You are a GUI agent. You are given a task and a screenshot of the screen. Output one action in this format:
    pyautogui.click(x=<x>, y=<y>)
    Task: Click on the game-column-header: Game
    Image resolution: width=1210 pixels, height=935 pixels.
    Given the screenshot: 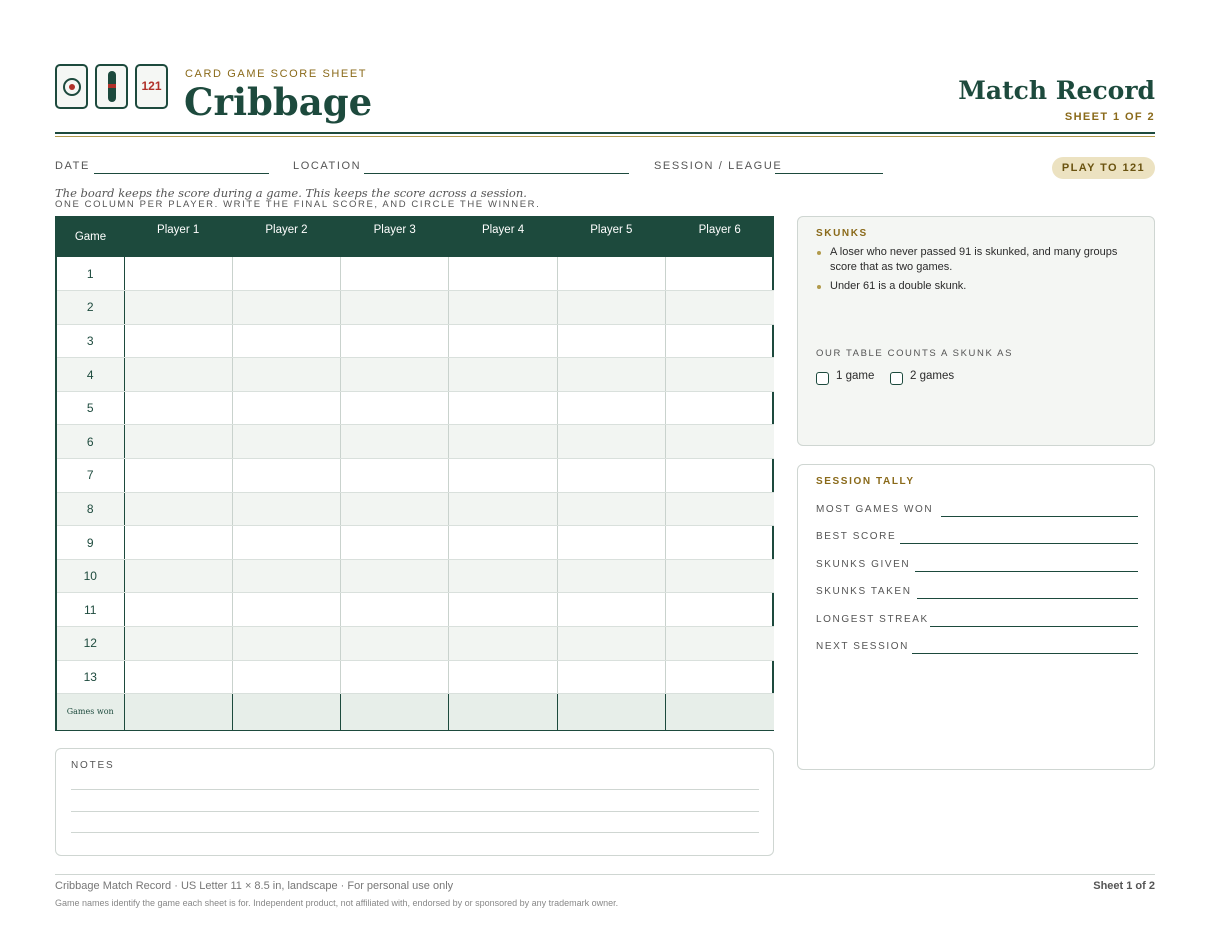 What is the action you would take?
    pyautogui.click(x=90, y=236)
    